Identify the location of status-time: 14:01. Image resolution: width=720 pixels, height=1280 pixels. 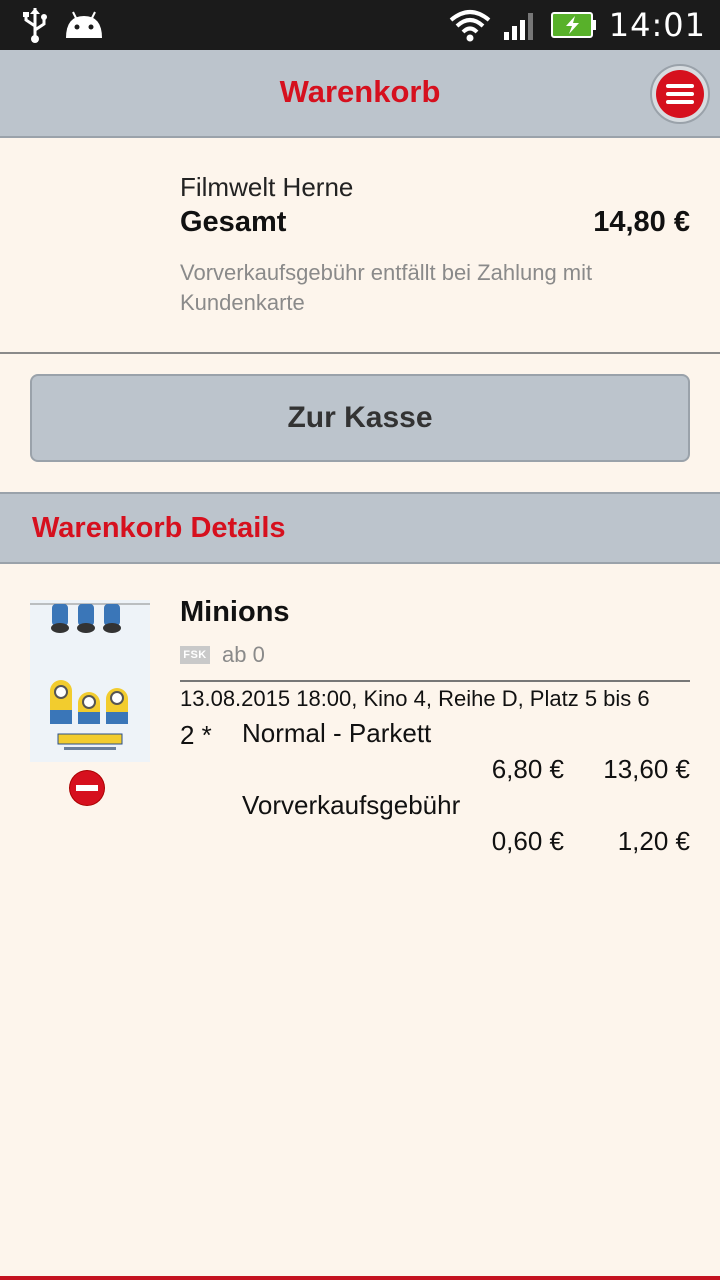
(657, 25).